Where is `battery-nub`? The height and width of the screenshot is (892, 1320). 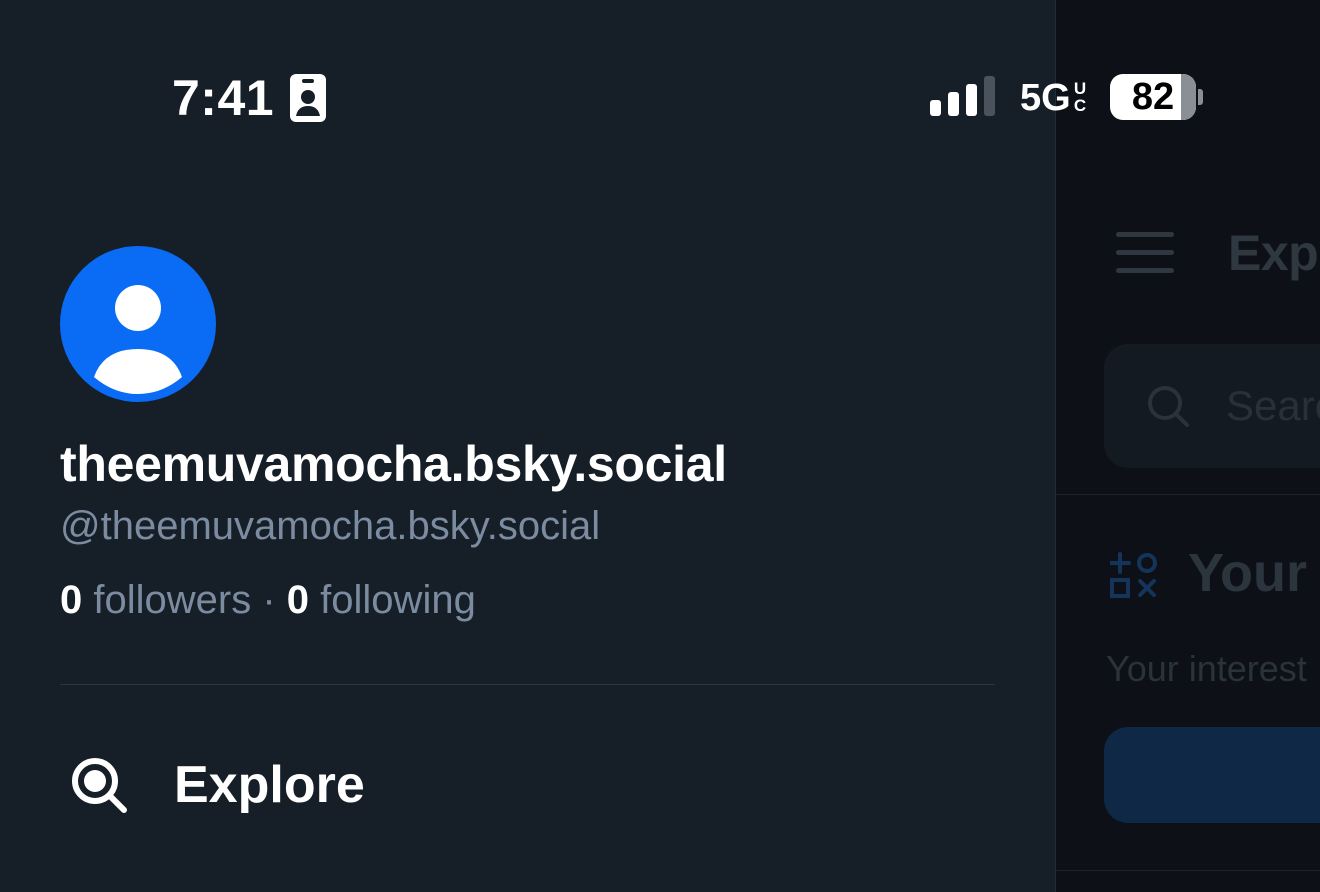 battery-nub is located at coordinates (1200, 97).